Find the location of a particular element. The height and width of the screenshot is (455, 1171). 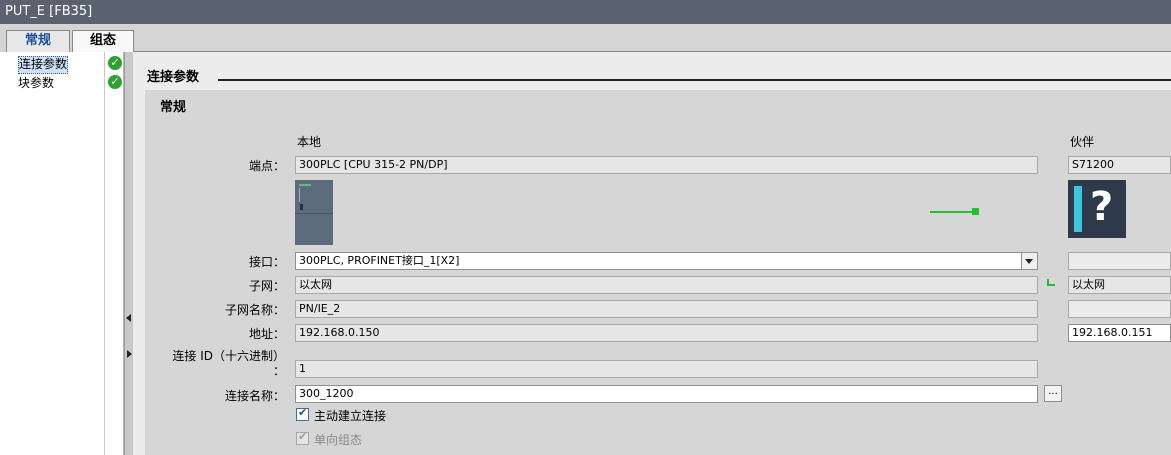

local-interface-select: 300PLC, PROFINET接口_1[X2] is located at coordinates (666, 261).